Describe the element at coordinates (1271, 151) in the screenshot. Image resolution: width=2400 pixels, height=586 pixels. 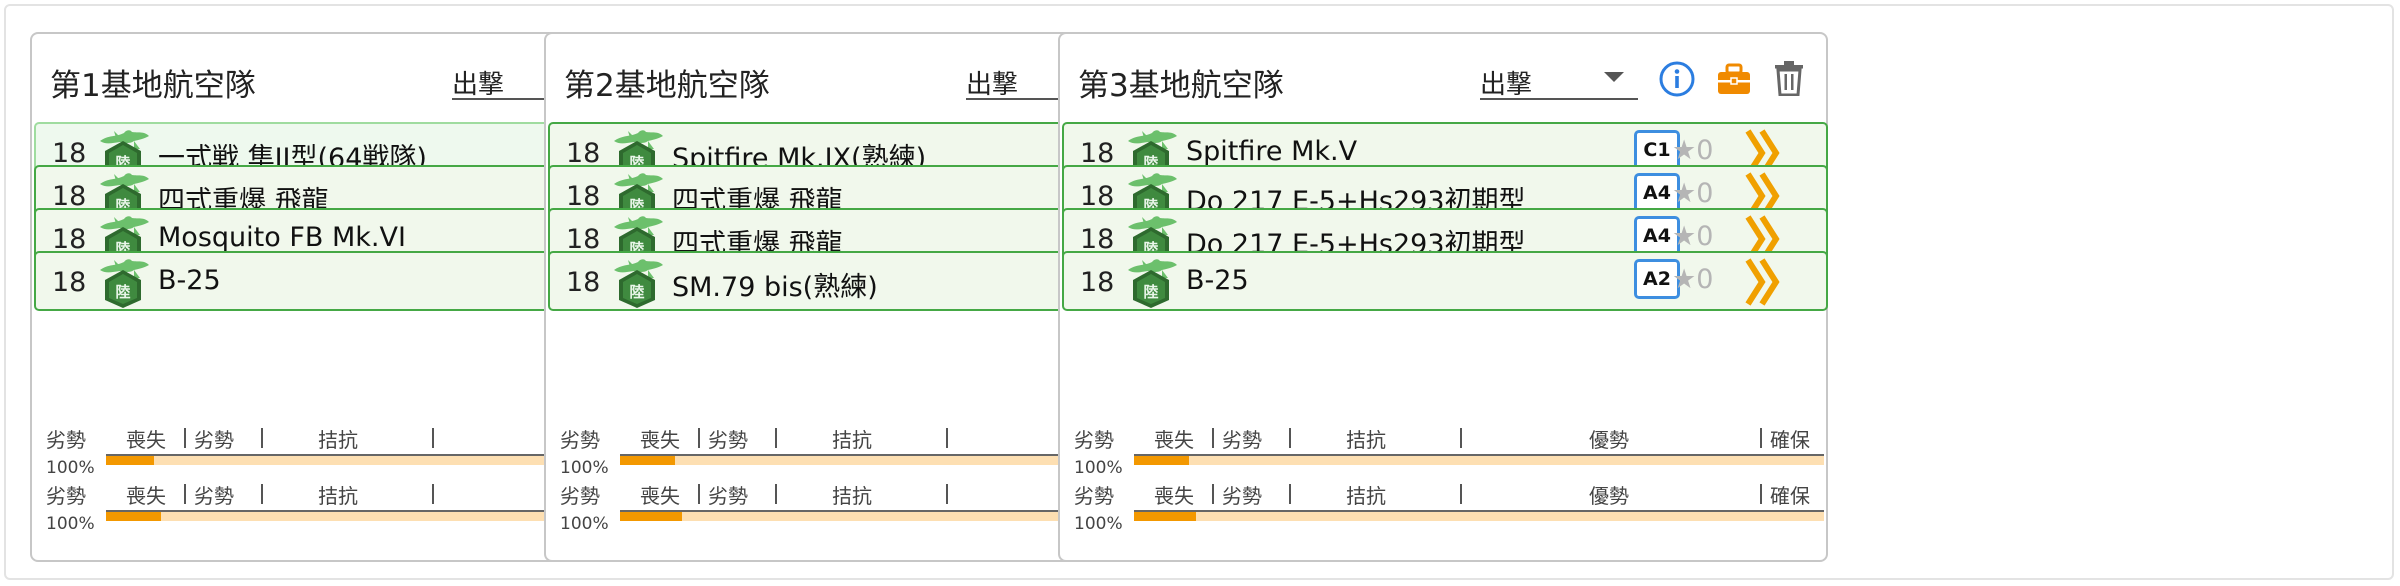
I see `plane-name: Spitfire Mk.V` at that location.